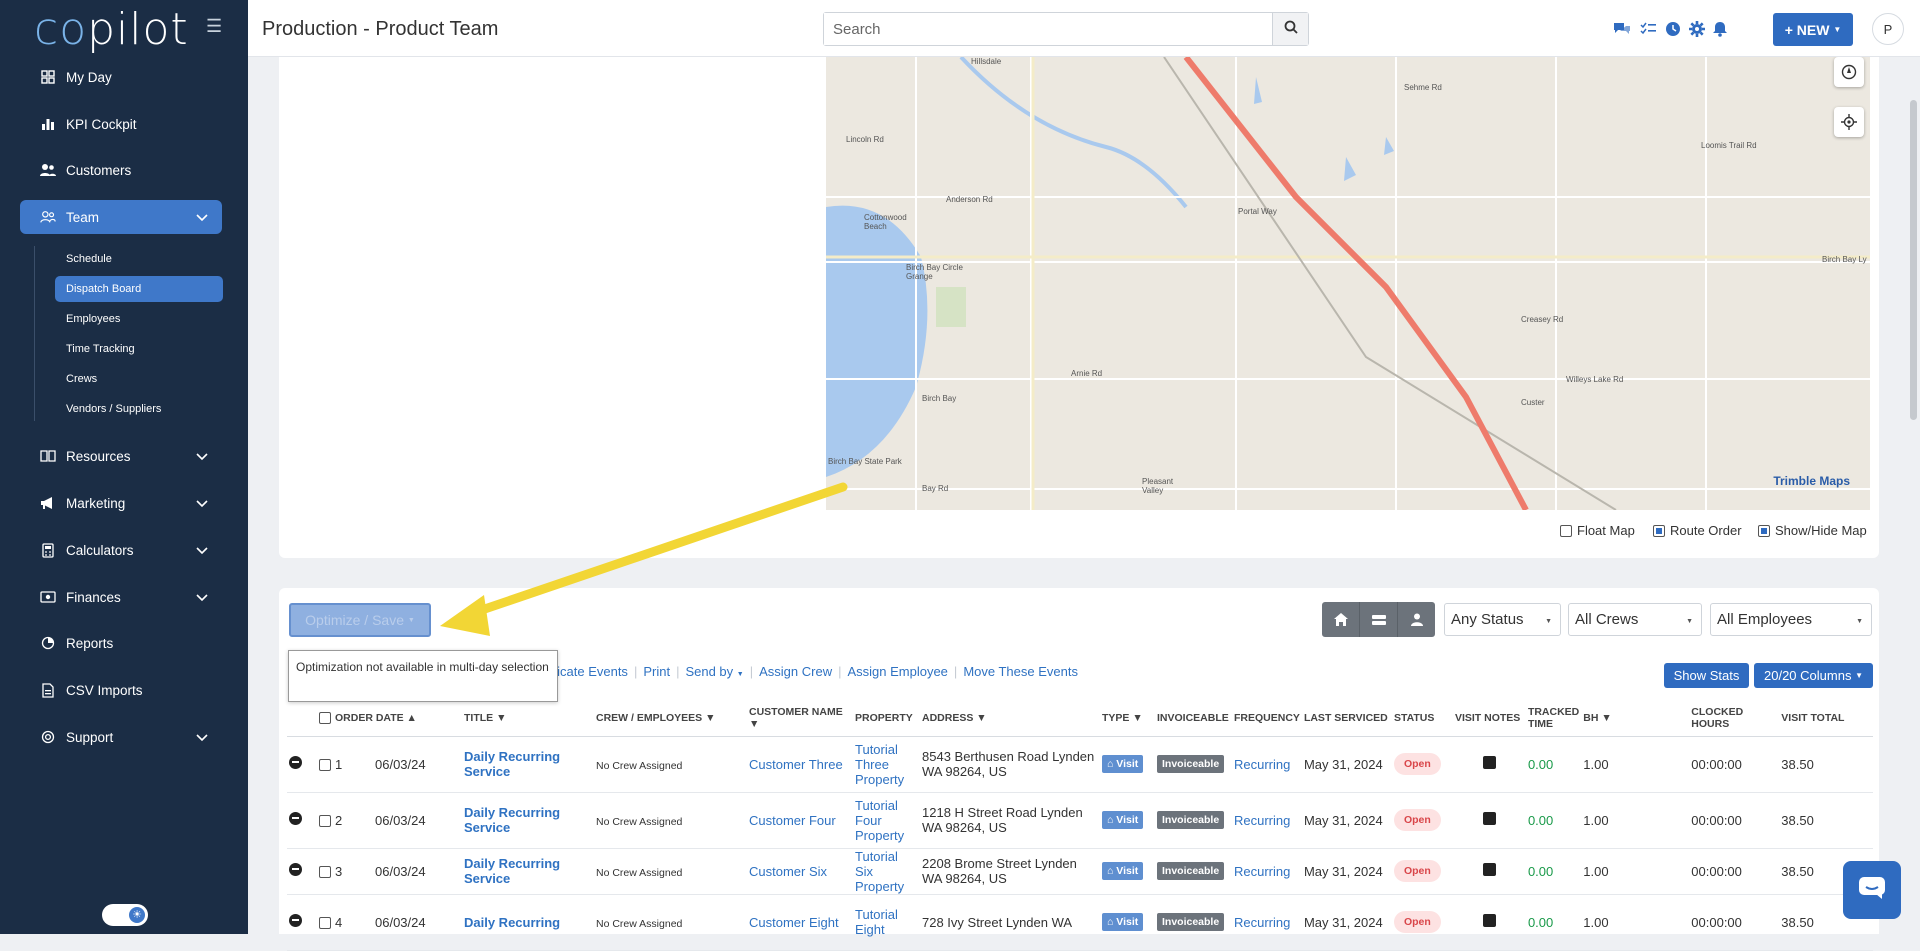 Image resolution: width=1920 pixels, height=951 pixels. I want to click on move-events-link: Move These Events, so click(1020, 671).